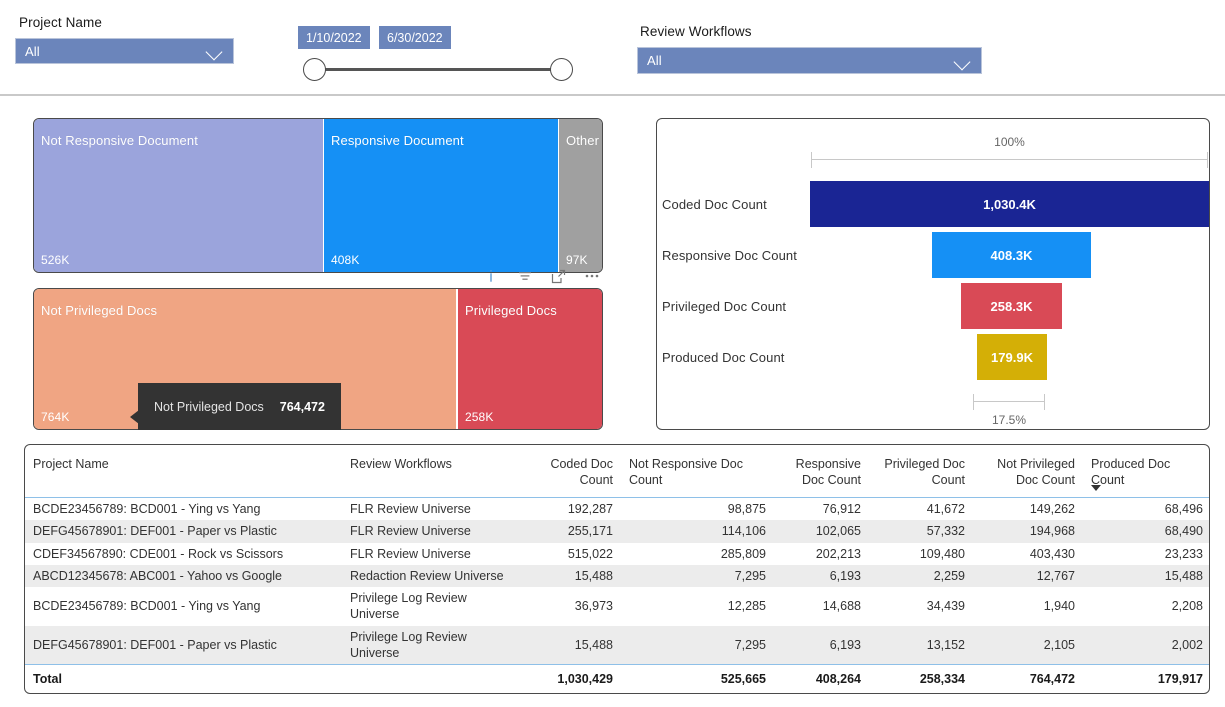 The image size is (1225, 707). I want to click on treemap-tile-value: 764K, so click(55, 417).